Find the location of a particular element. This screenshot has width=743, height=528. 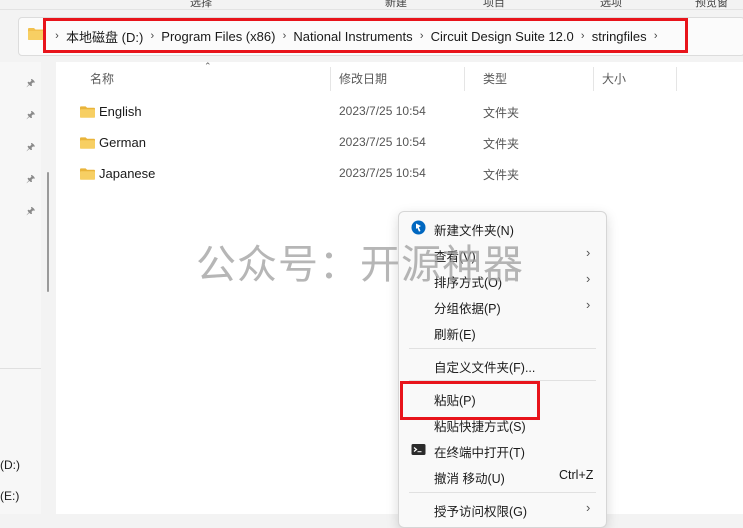

column-type: 类型 is located at coordinates (495, 78).